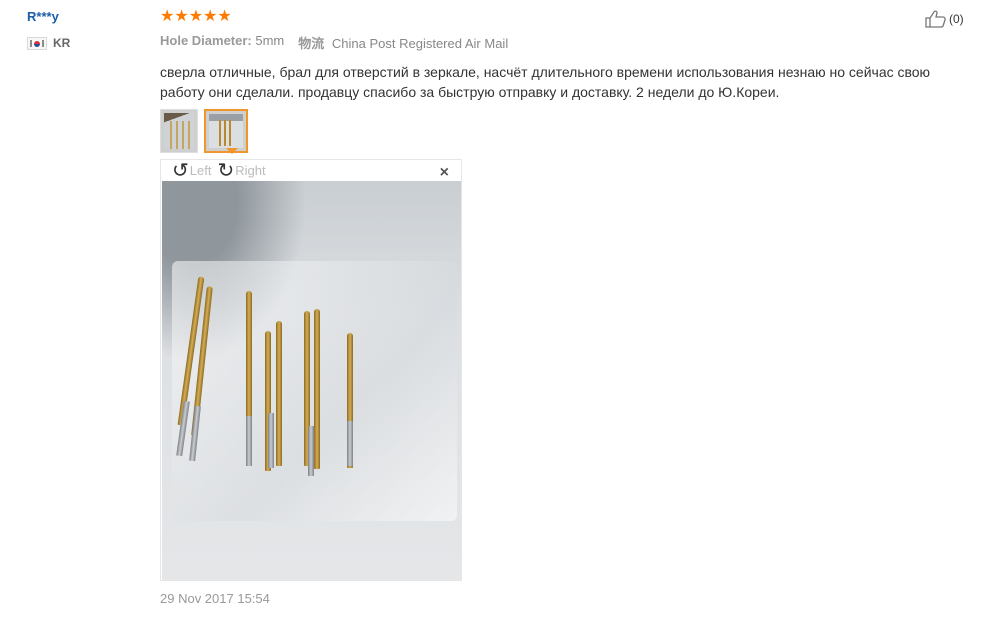 The image size is (1000, 625). I want to click on shipping-info: 物流 China Post Registered Air Mail, so click(403, 42).